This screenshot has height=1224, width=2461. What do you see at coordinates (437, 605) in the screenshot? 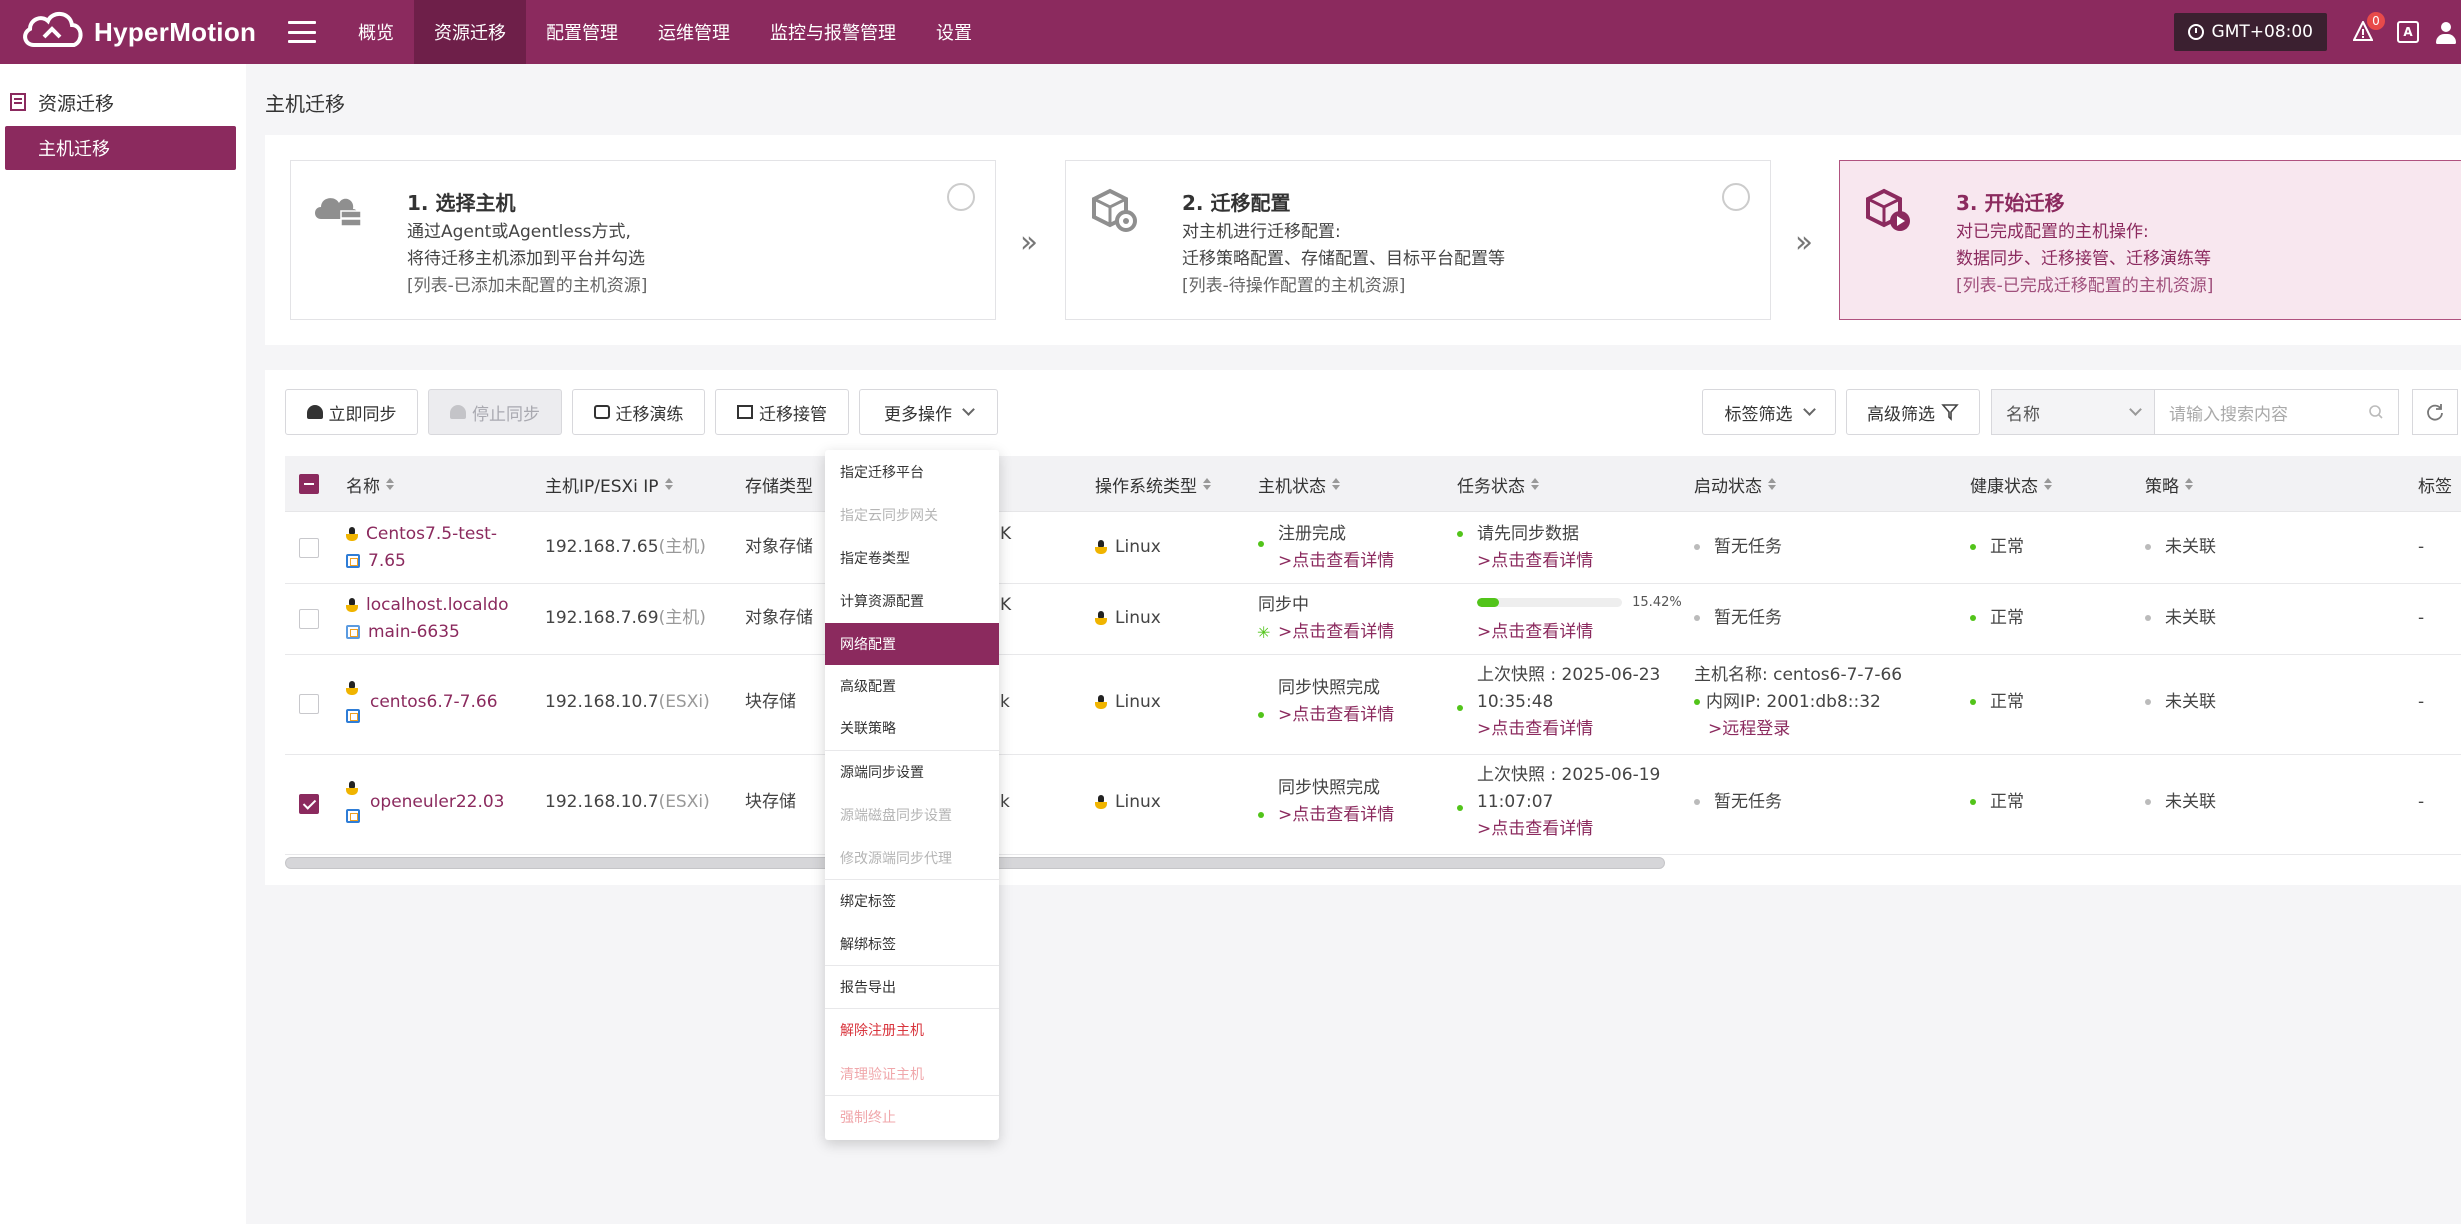
I see `host-name-link: localhost.localdo` at bounding box center [437, 605].